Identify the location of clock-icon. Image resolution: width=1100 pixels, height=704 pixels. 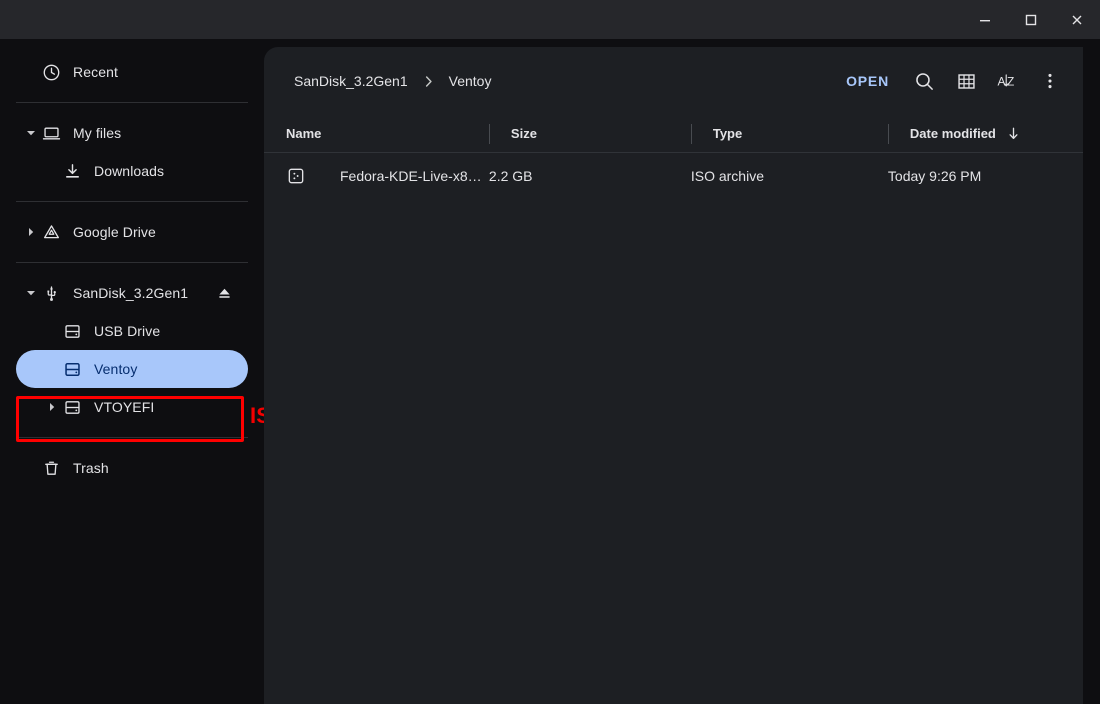
(51, 72).